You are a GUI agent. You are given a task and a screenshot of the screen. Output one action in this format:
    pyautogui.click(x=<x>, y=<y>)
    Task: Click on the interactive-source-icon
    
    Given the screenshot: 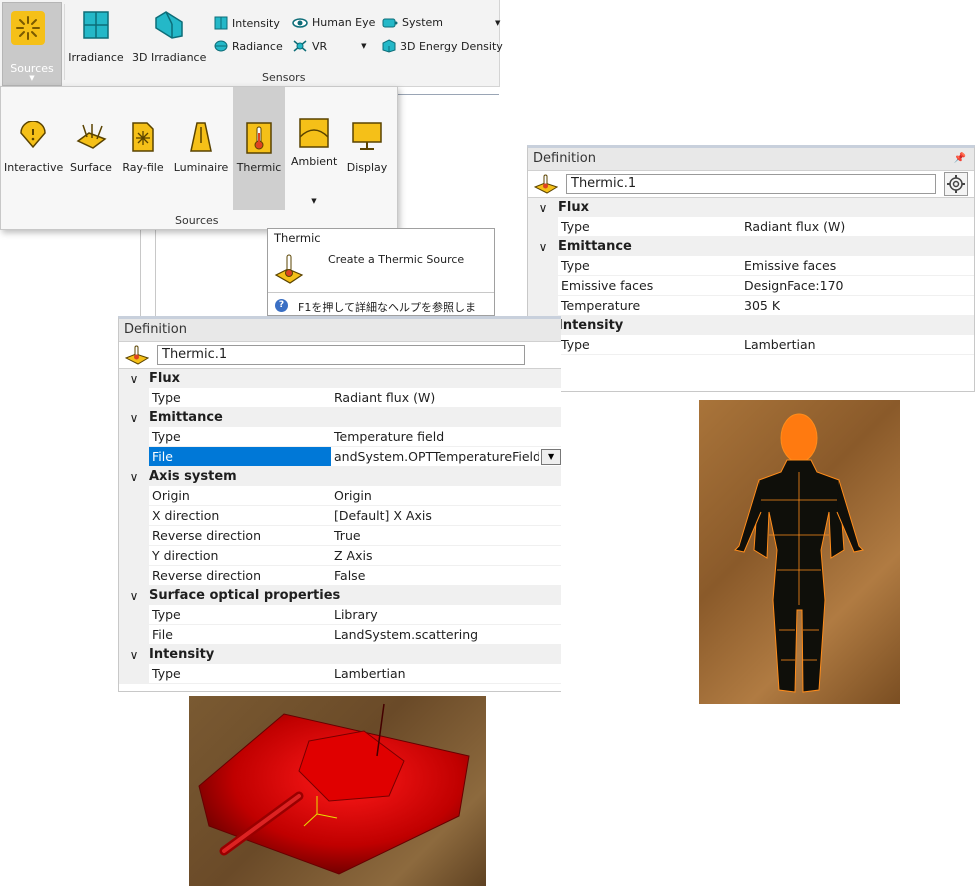 What is the action you would take?
    pyautogui.click(x=33, y=135)
    